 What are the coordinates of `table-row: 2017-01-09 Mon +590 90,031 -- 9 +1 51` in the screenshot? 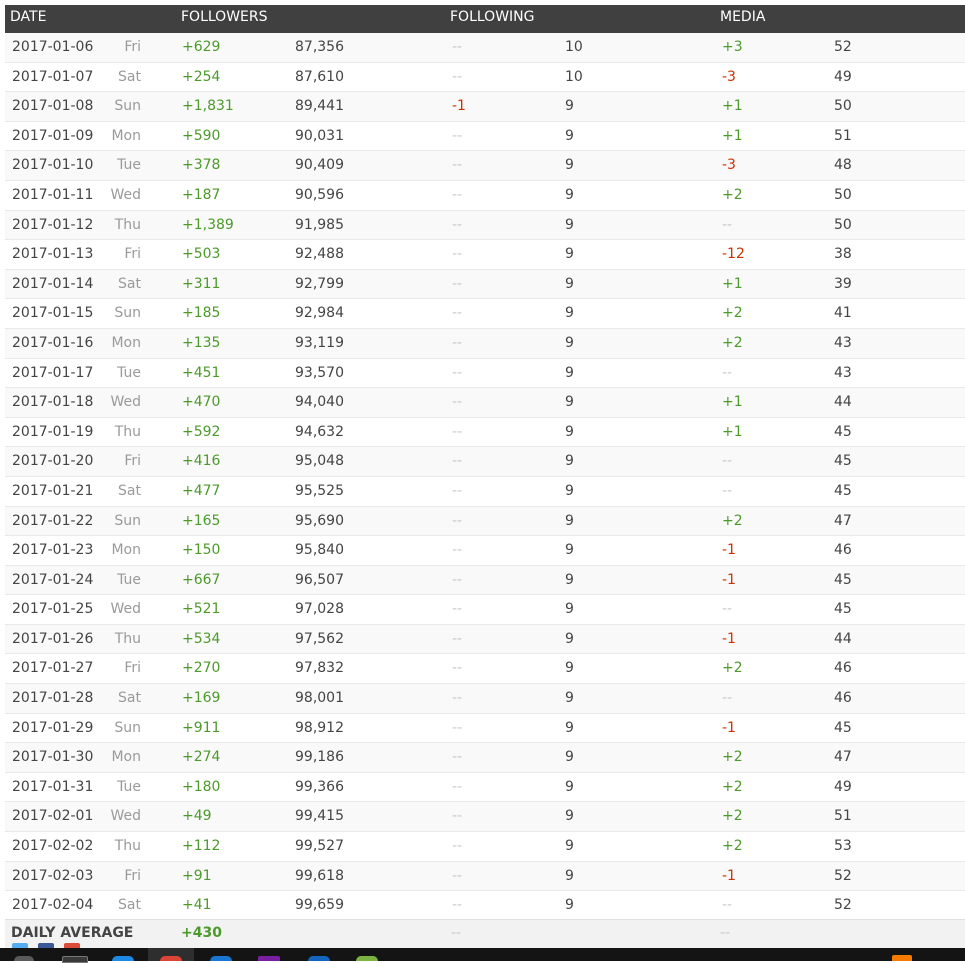 It's located at (485, 136).